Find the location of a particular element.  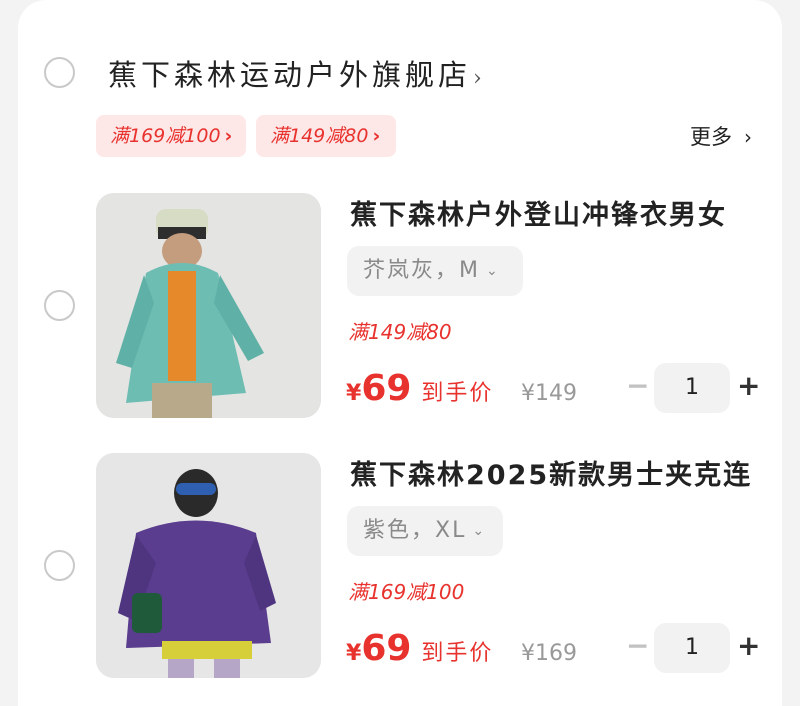

coupon-tag-2: 满149减80 › is located at coordinates (326, 136).